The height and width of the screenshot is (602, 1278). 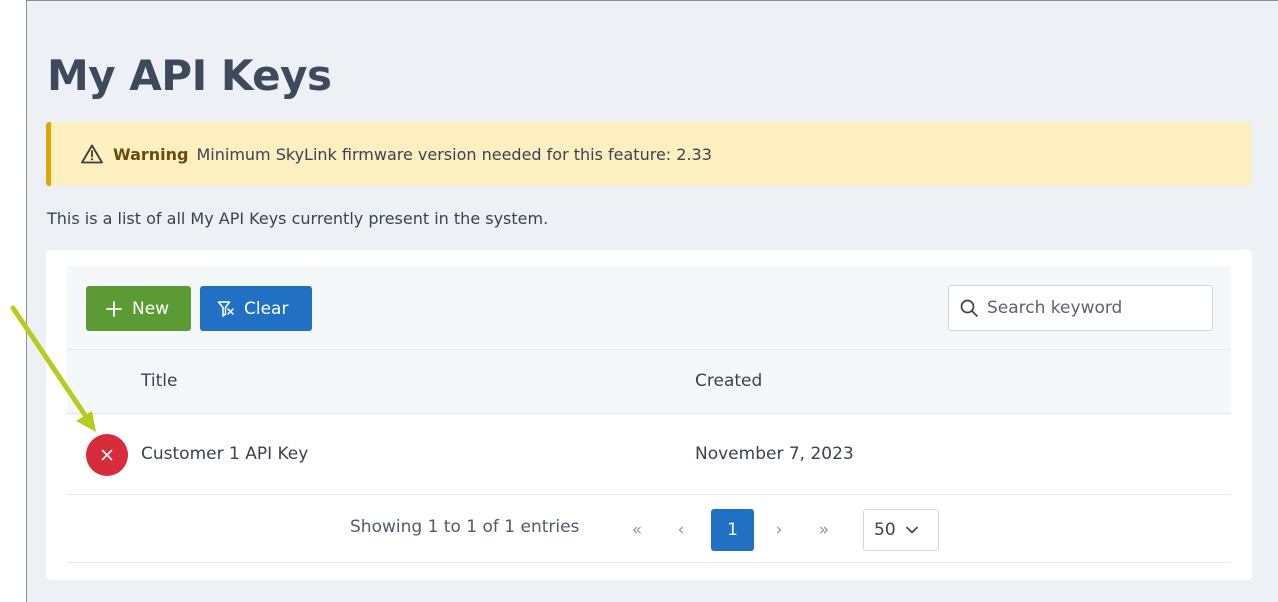 I want to click on page-size-select: 50, so click(x=901, y=530).